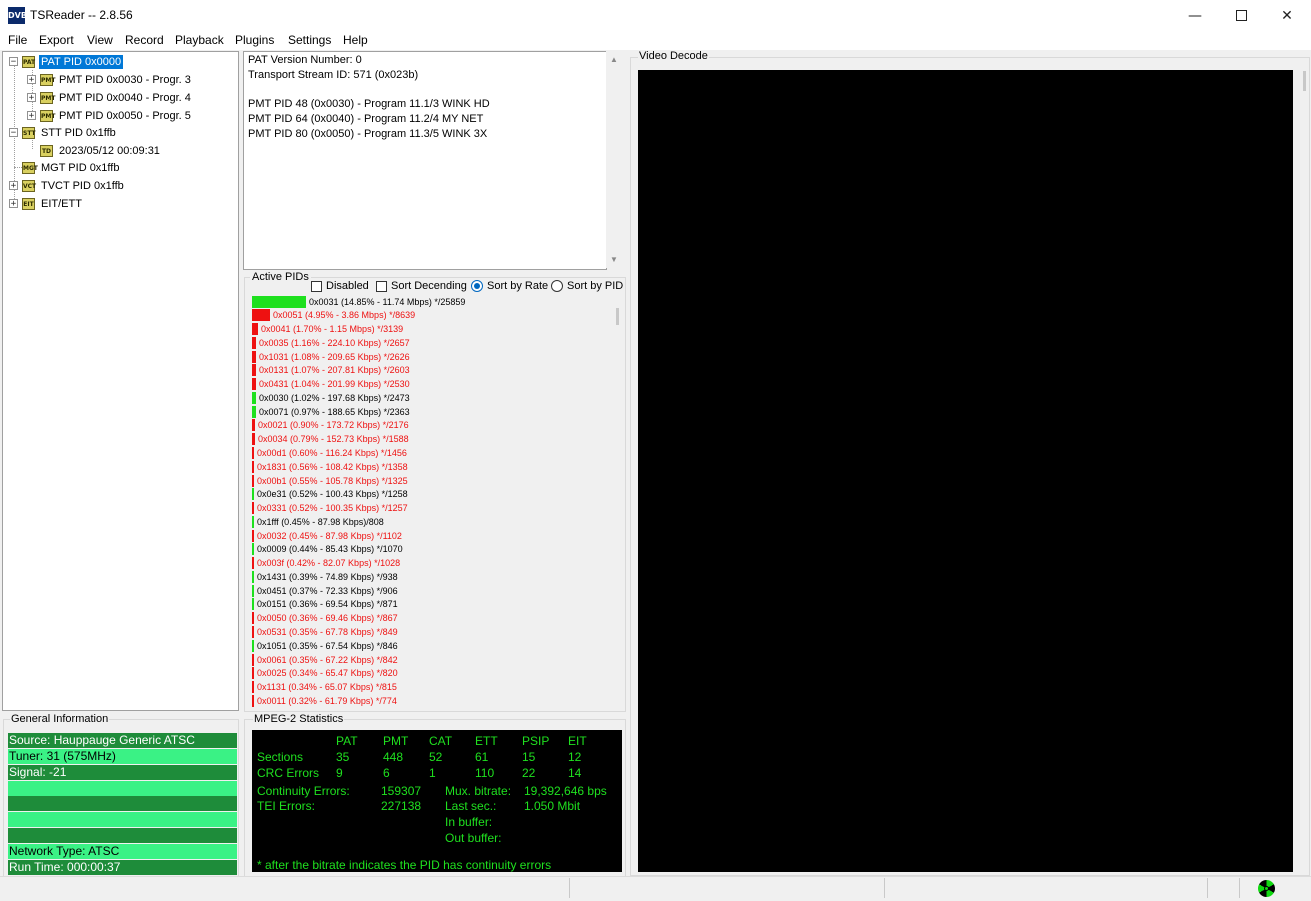 This screenshot has width=1311, height=901. Describe the element at coordinates (327, 631) in the screenshot. I see `pid-row-text: 0x0531 (0.35% - 67.78 Kbps) */849` at that location.